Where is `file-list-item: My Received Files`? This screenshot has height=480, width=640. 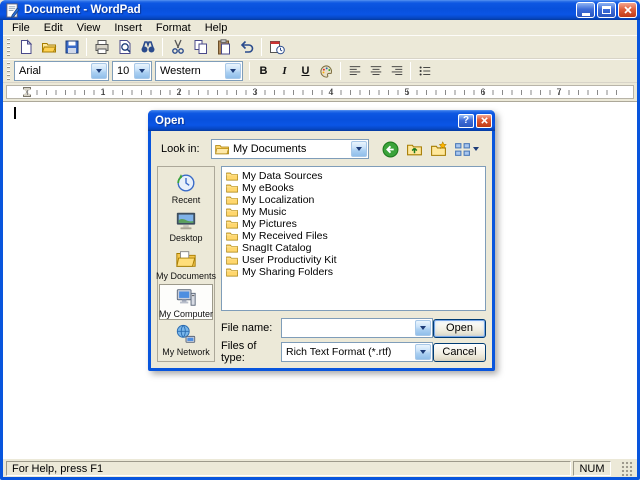 file-list-item: My Received Files is located at coordinates (354, 236).